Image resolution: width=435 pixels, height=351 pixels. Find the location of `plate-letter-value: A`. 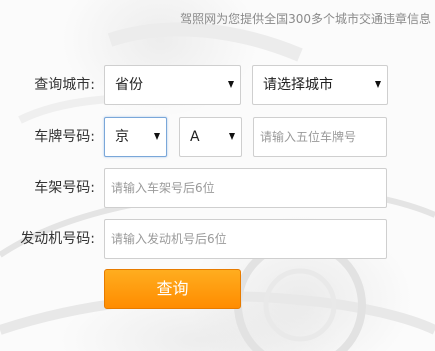

plate-letter-value: A is located at coordinates (195, 137).